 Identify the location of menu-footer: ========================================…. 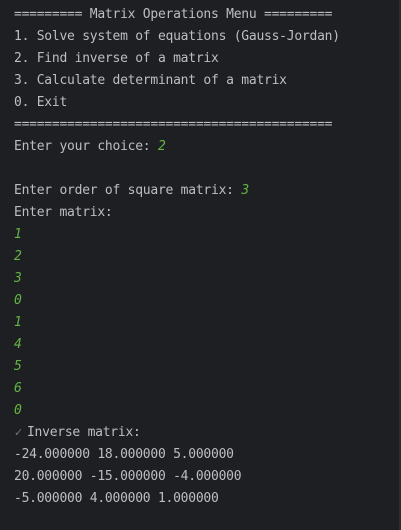
(173, 124).